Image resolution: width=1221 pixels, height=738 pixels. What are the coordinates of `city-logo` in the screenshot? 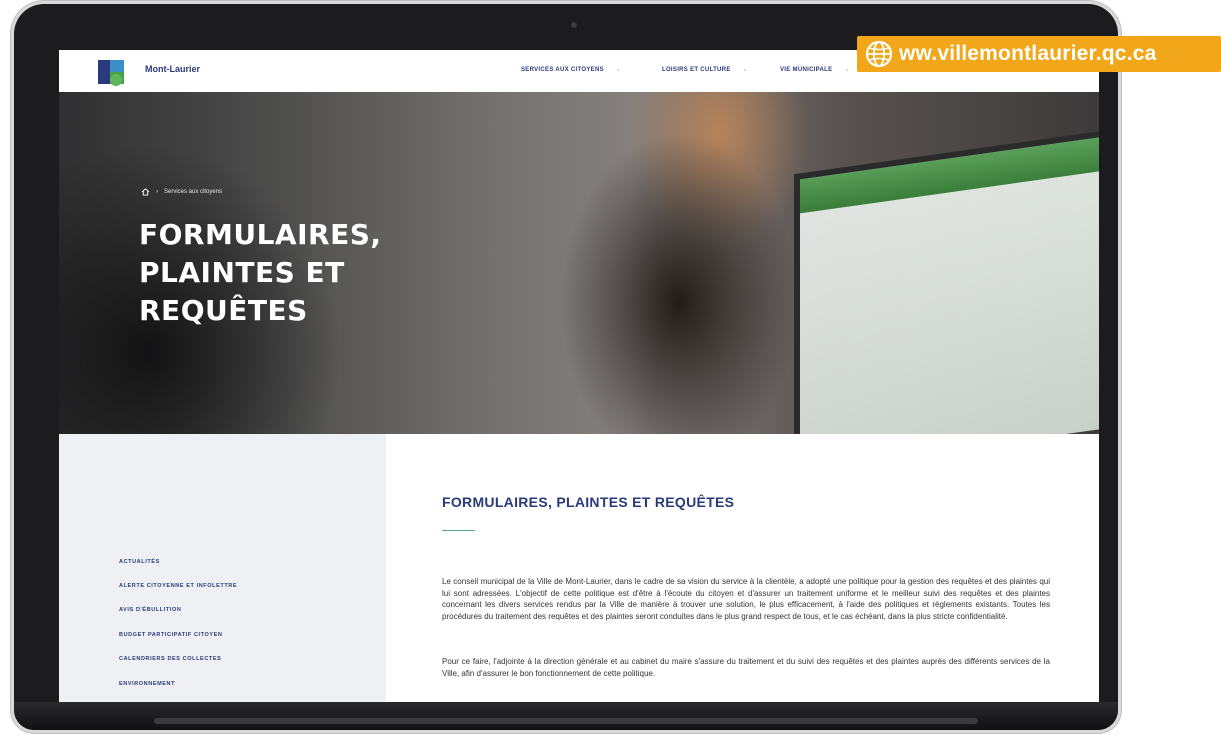 It's located at (112, 72).